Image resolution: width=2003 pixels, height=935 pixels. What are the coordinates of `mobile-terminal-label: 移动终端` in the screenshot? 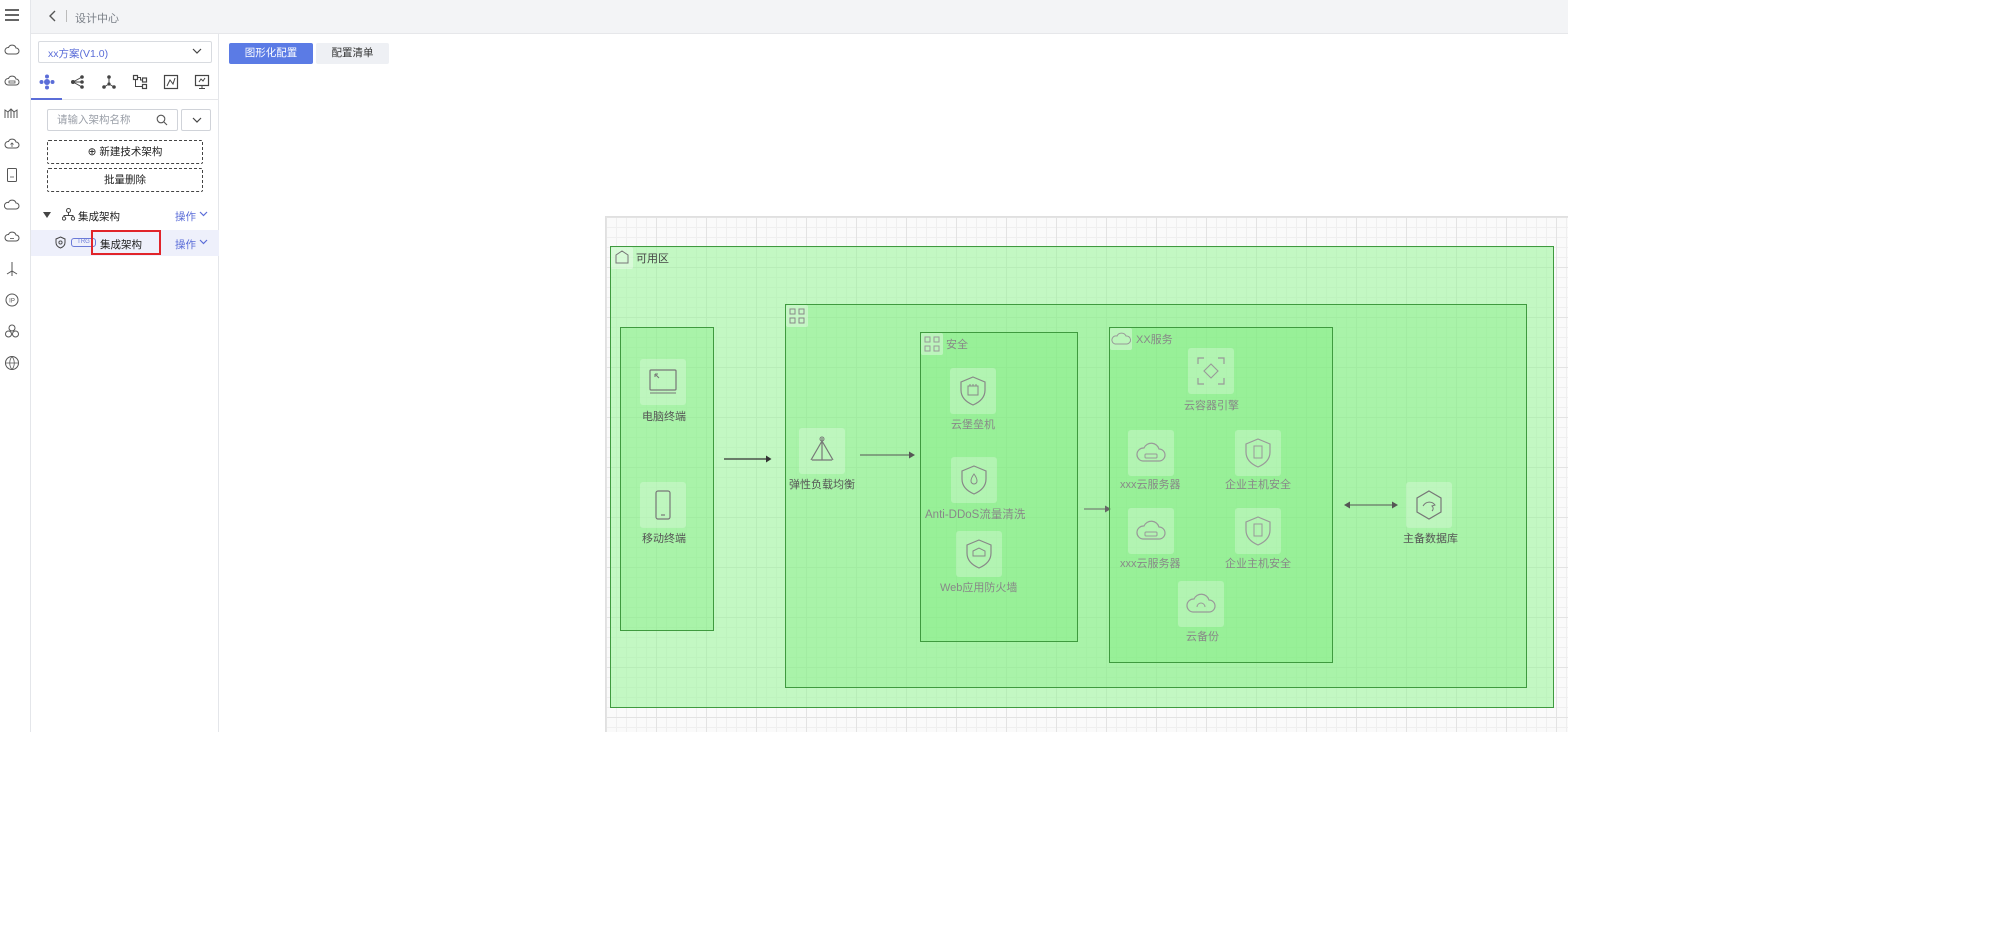 It's located at (664, 539).